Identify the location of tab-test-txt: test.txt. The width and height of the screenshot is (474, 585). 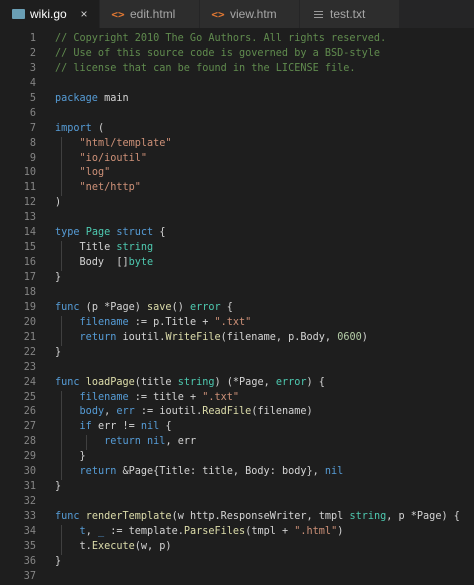
(350, 14).